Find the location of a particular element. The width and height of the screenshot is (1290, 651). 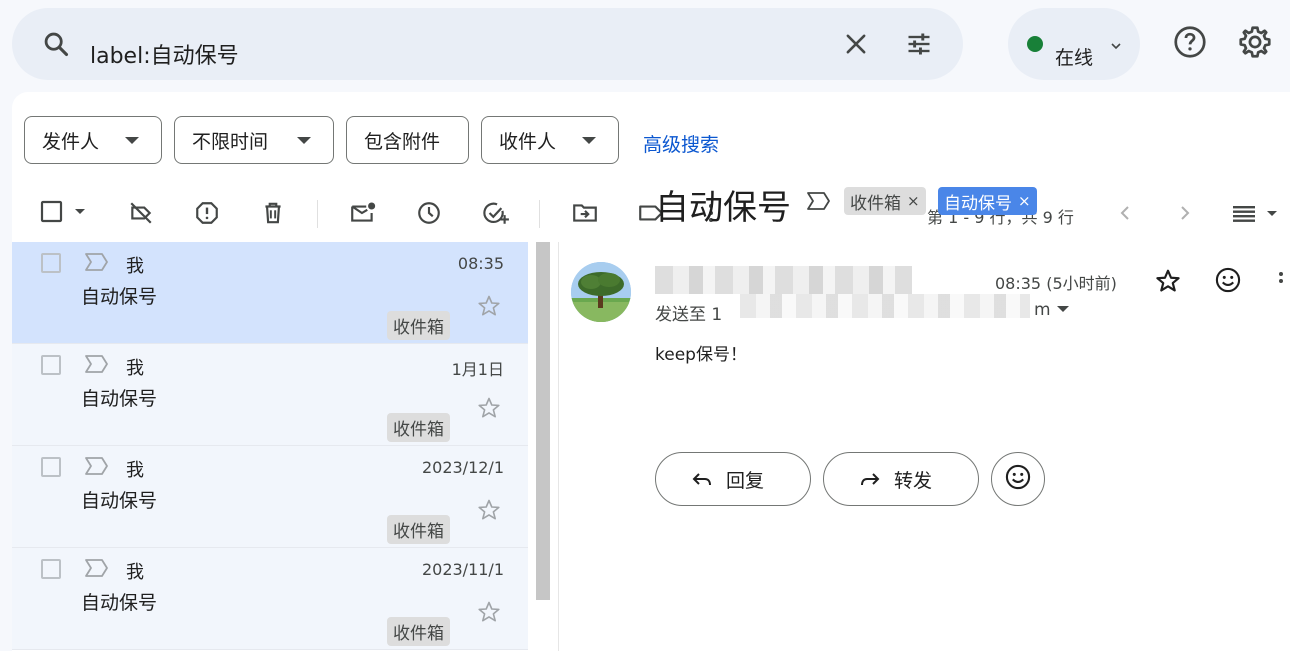

filter-sender-chip: 发件人 is located at coordinates (93, 140).